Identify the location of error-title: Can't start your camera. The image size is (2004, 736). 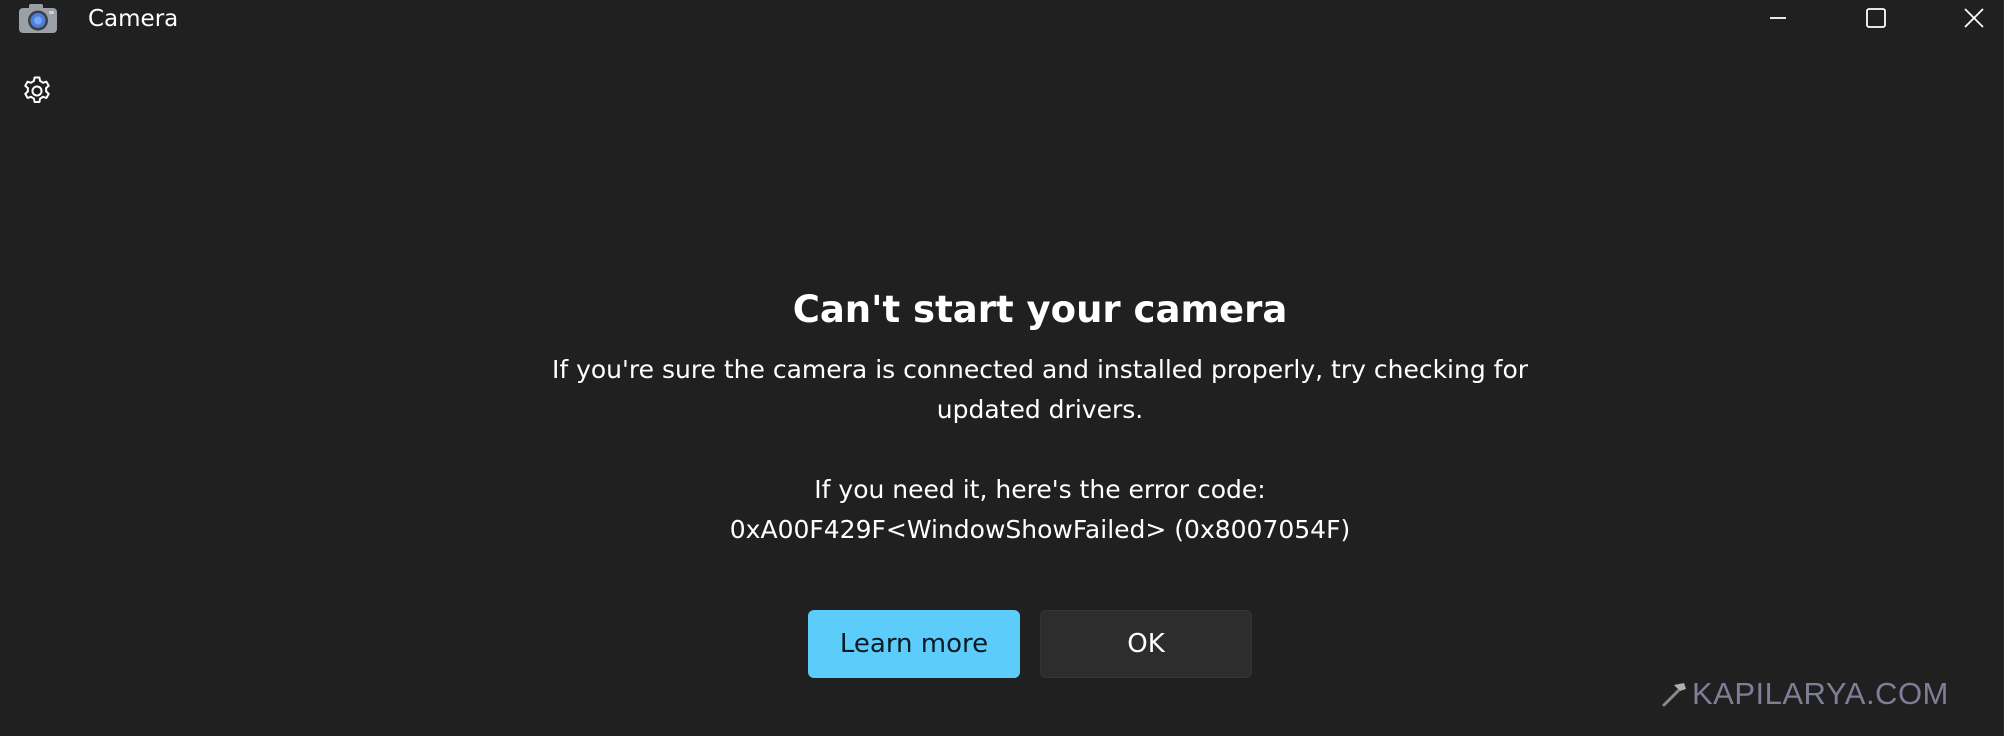
(1040, 309).